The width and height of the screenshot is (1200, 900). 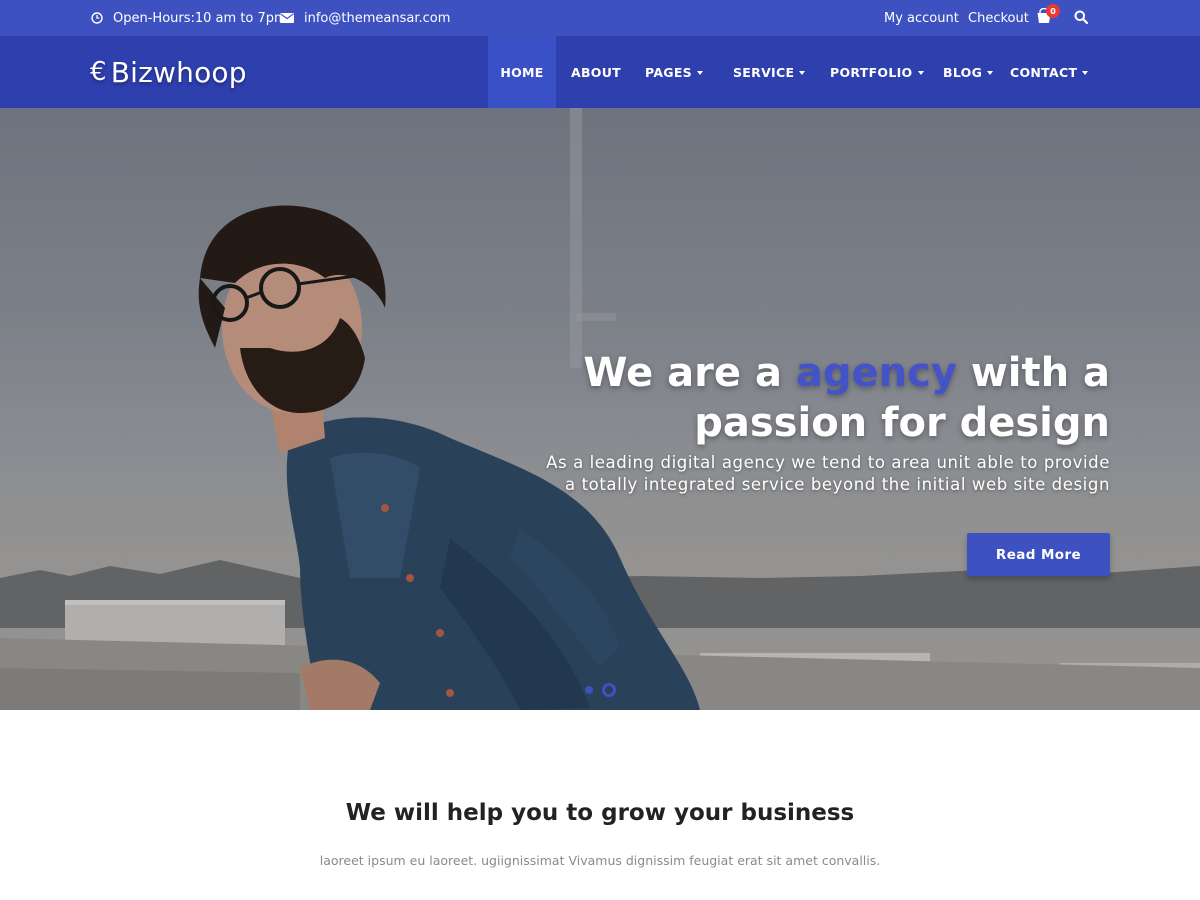 I want to click on nav-blog-label: BLOG, so click(x=963, y=72).